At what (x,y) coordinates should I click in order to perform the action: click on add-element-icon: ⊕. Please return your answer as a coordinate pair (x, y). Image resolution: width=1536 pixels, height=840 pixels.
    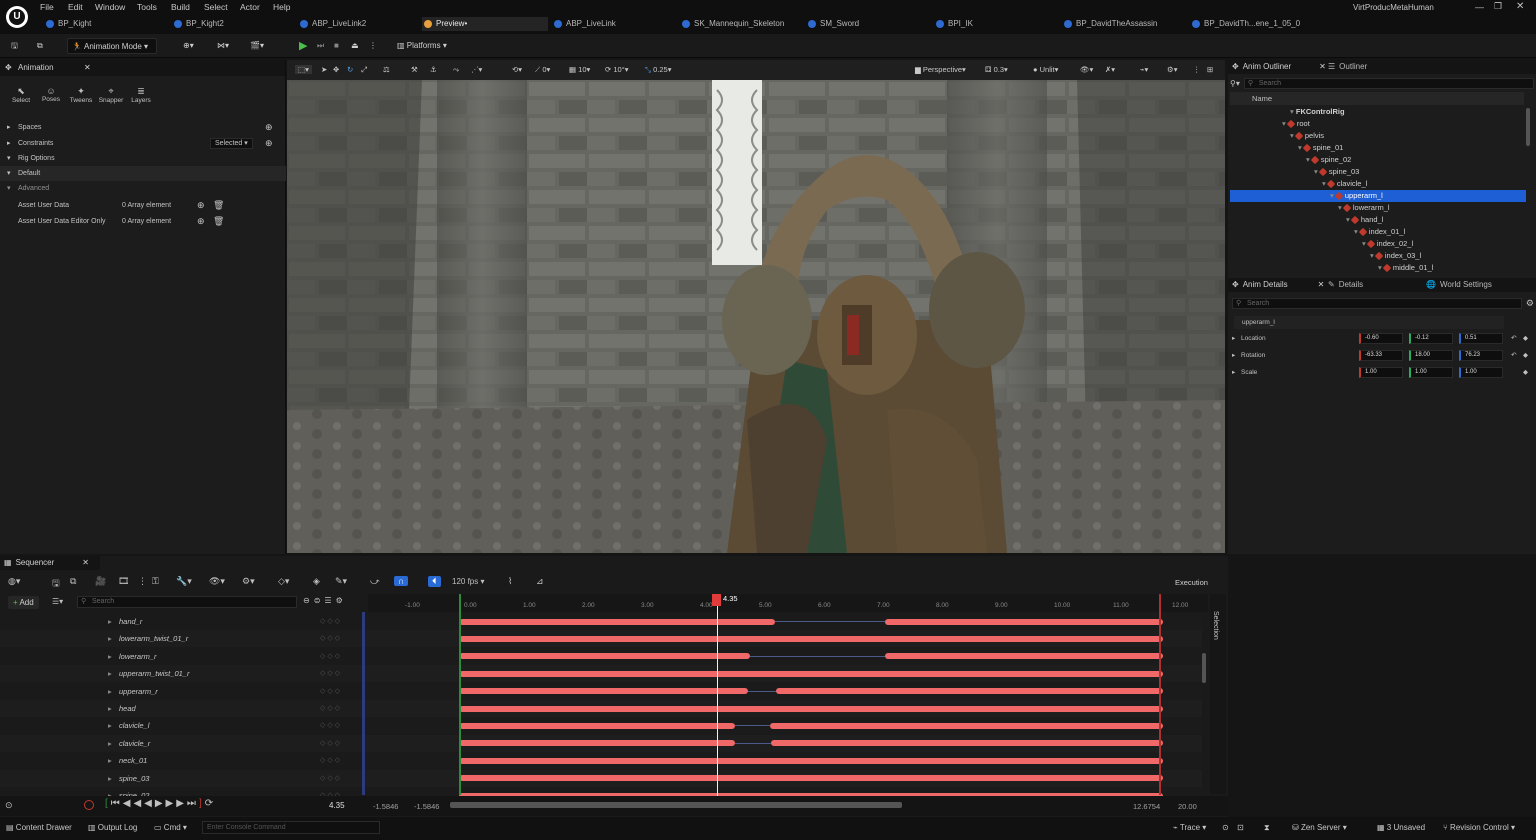
    Looking at the image, I should click on (201, 221).